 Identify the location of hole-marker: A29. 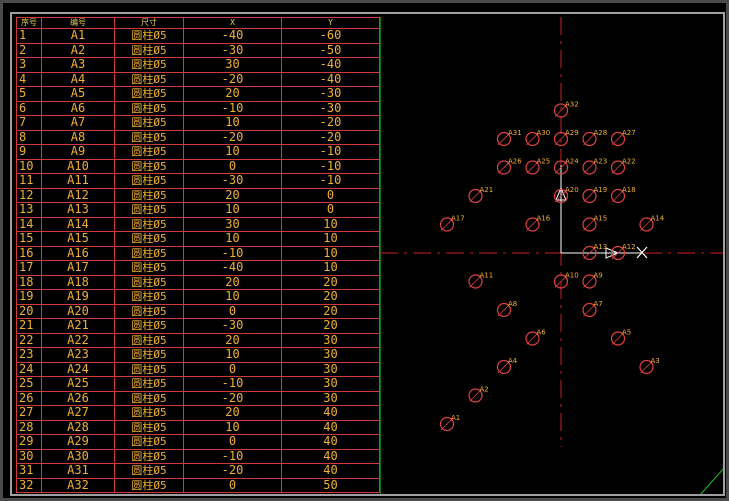
(566, 138).